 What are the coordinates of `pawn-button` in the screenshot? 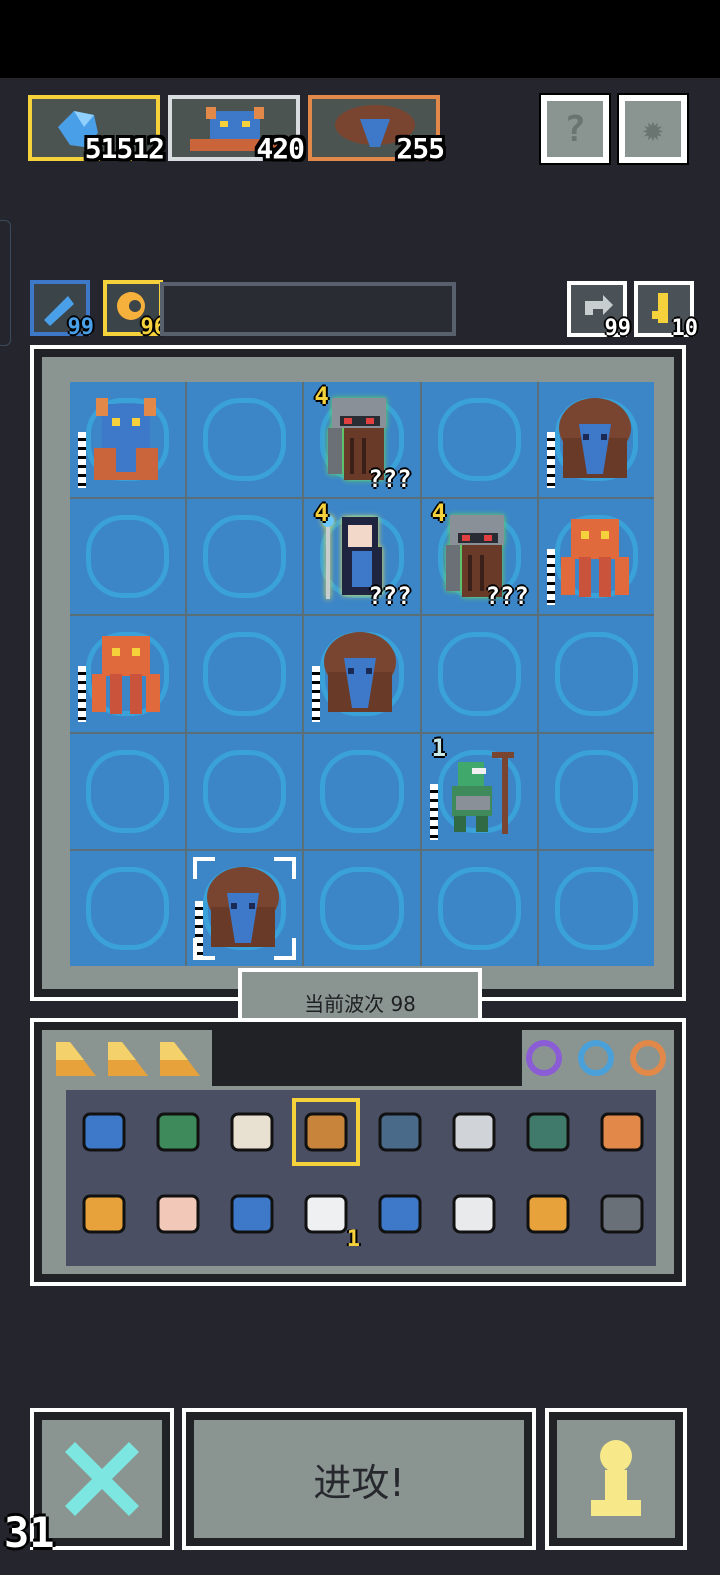 It's located at (616, 1479).